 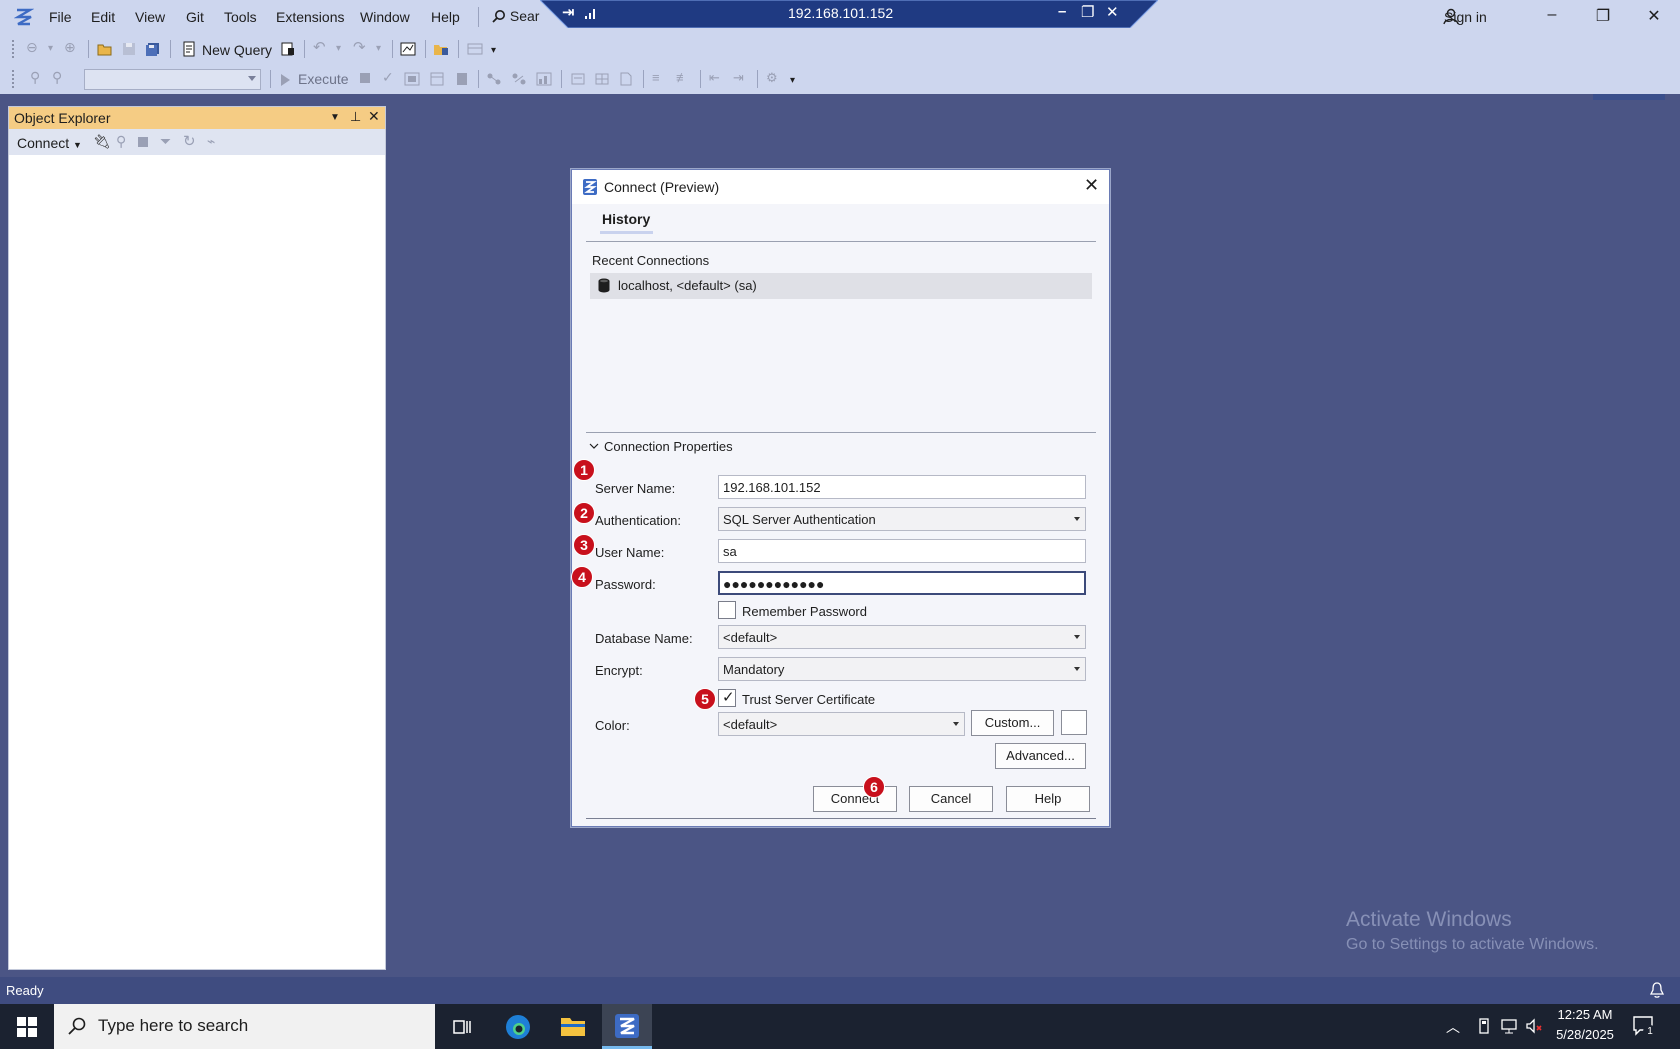 What do you see at coordinates (412, 79) in the screenshot?
I see `display-plan-icon` at bounding box center [412, 79].